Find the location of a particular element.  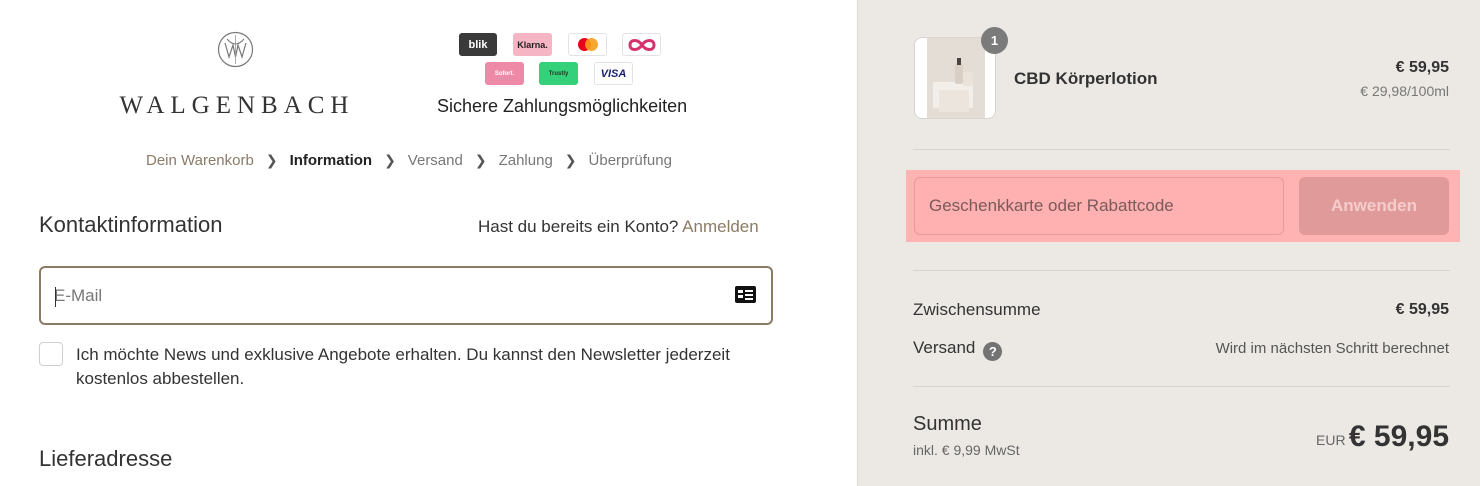

brand-name: WALGENBACH is located at coordinates (237, 105).